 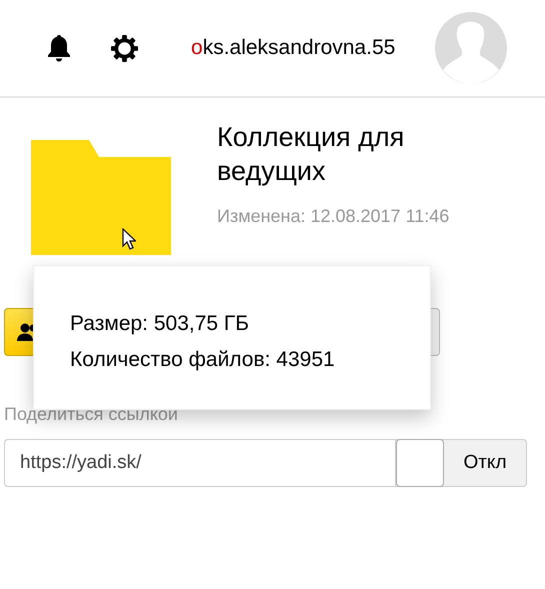 What do you see at coordinates (293, 48) in the screenshot?
I see `username: oks.aleksandrovna.55` at bounding box center [293, 48].